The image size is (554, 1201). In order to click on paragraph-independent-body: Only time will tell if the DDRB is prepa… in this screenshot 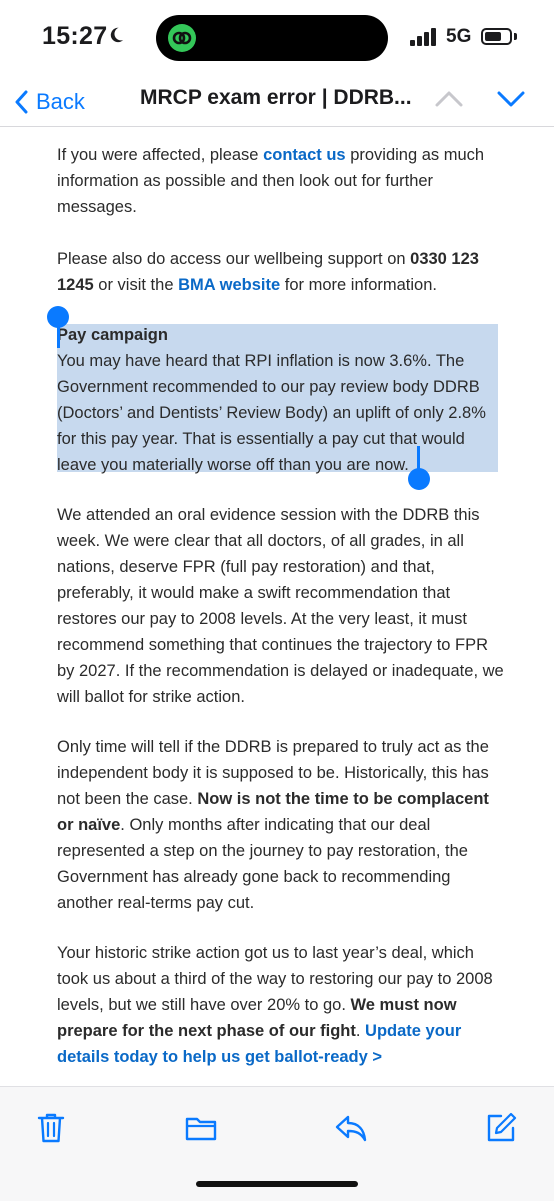, I will do `click(282, 825)`.